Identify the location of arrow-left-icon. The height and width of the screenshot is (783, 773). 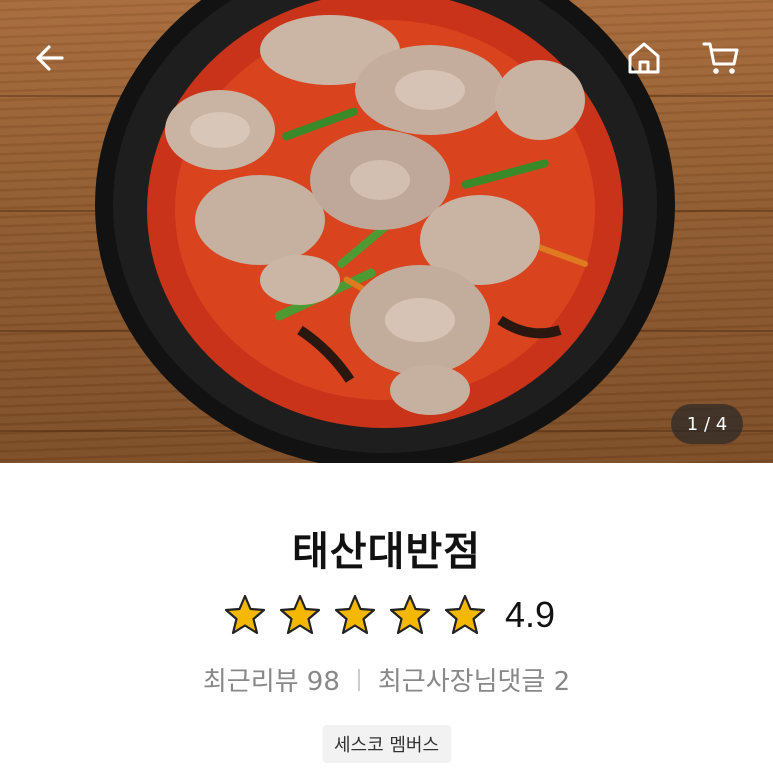
(50, 58).